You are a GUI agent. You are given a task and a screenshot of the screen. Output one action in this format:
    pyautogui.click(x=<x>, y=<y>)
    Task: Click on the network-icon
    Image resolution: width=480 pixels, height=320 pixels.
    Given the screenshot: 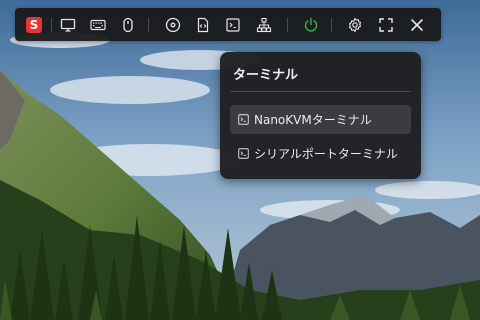 What is the action you would take?
    pyautogui.click(x=264, y=24)
    